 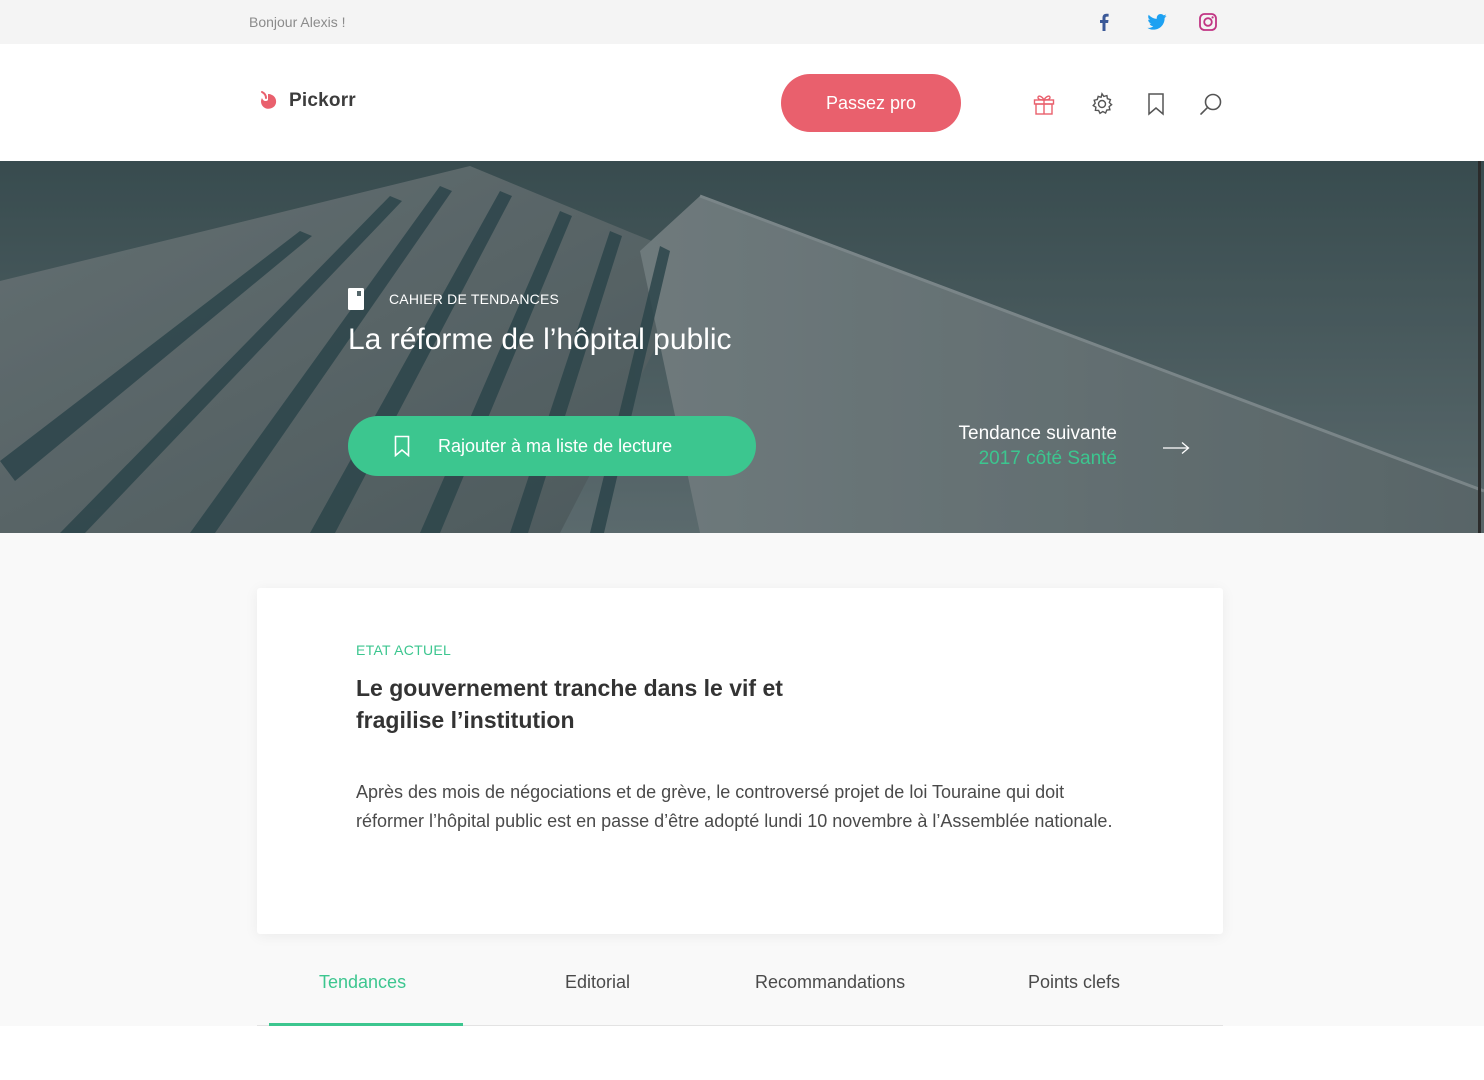 What do you see at coordinates (1037, 433) in the screenshot?
I see `next-trend-label: Tendance suivante` at bounding box center [1037, 433].